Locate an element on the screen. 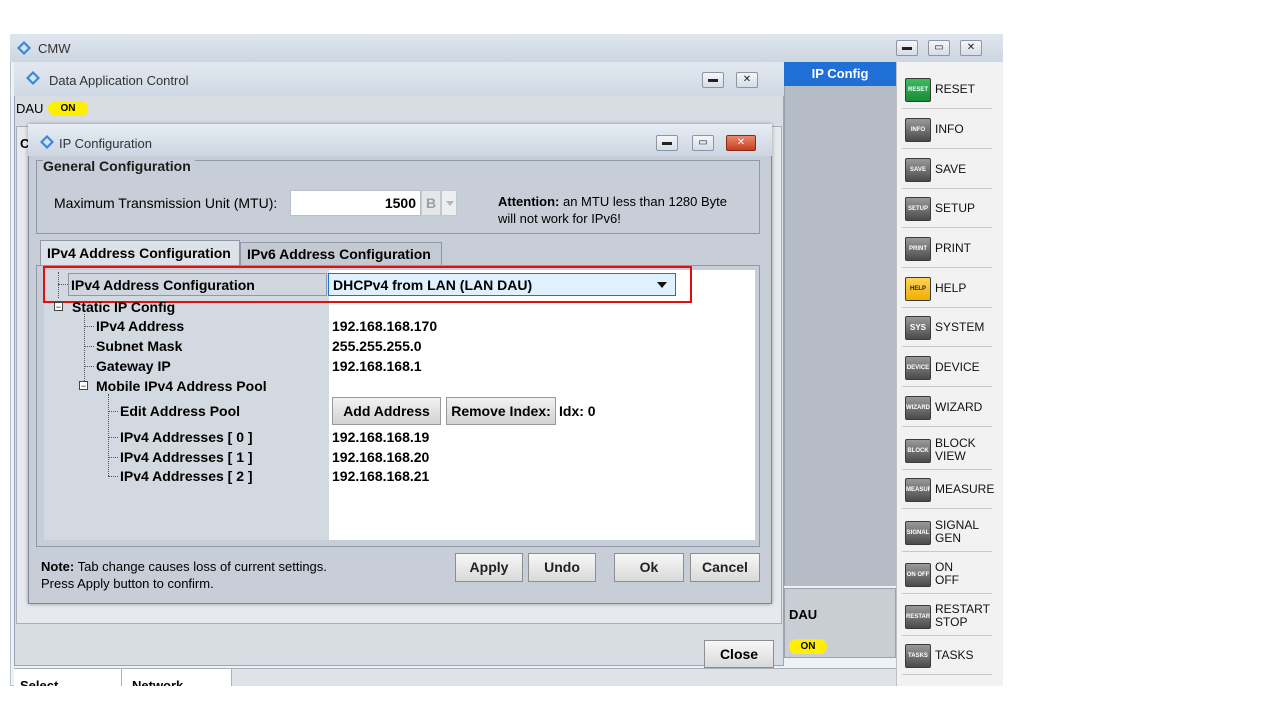 Image resolution: width=1280 pixels, height=720 pixels. bottom-tab-network: Network is located at coordinates (177, 677).